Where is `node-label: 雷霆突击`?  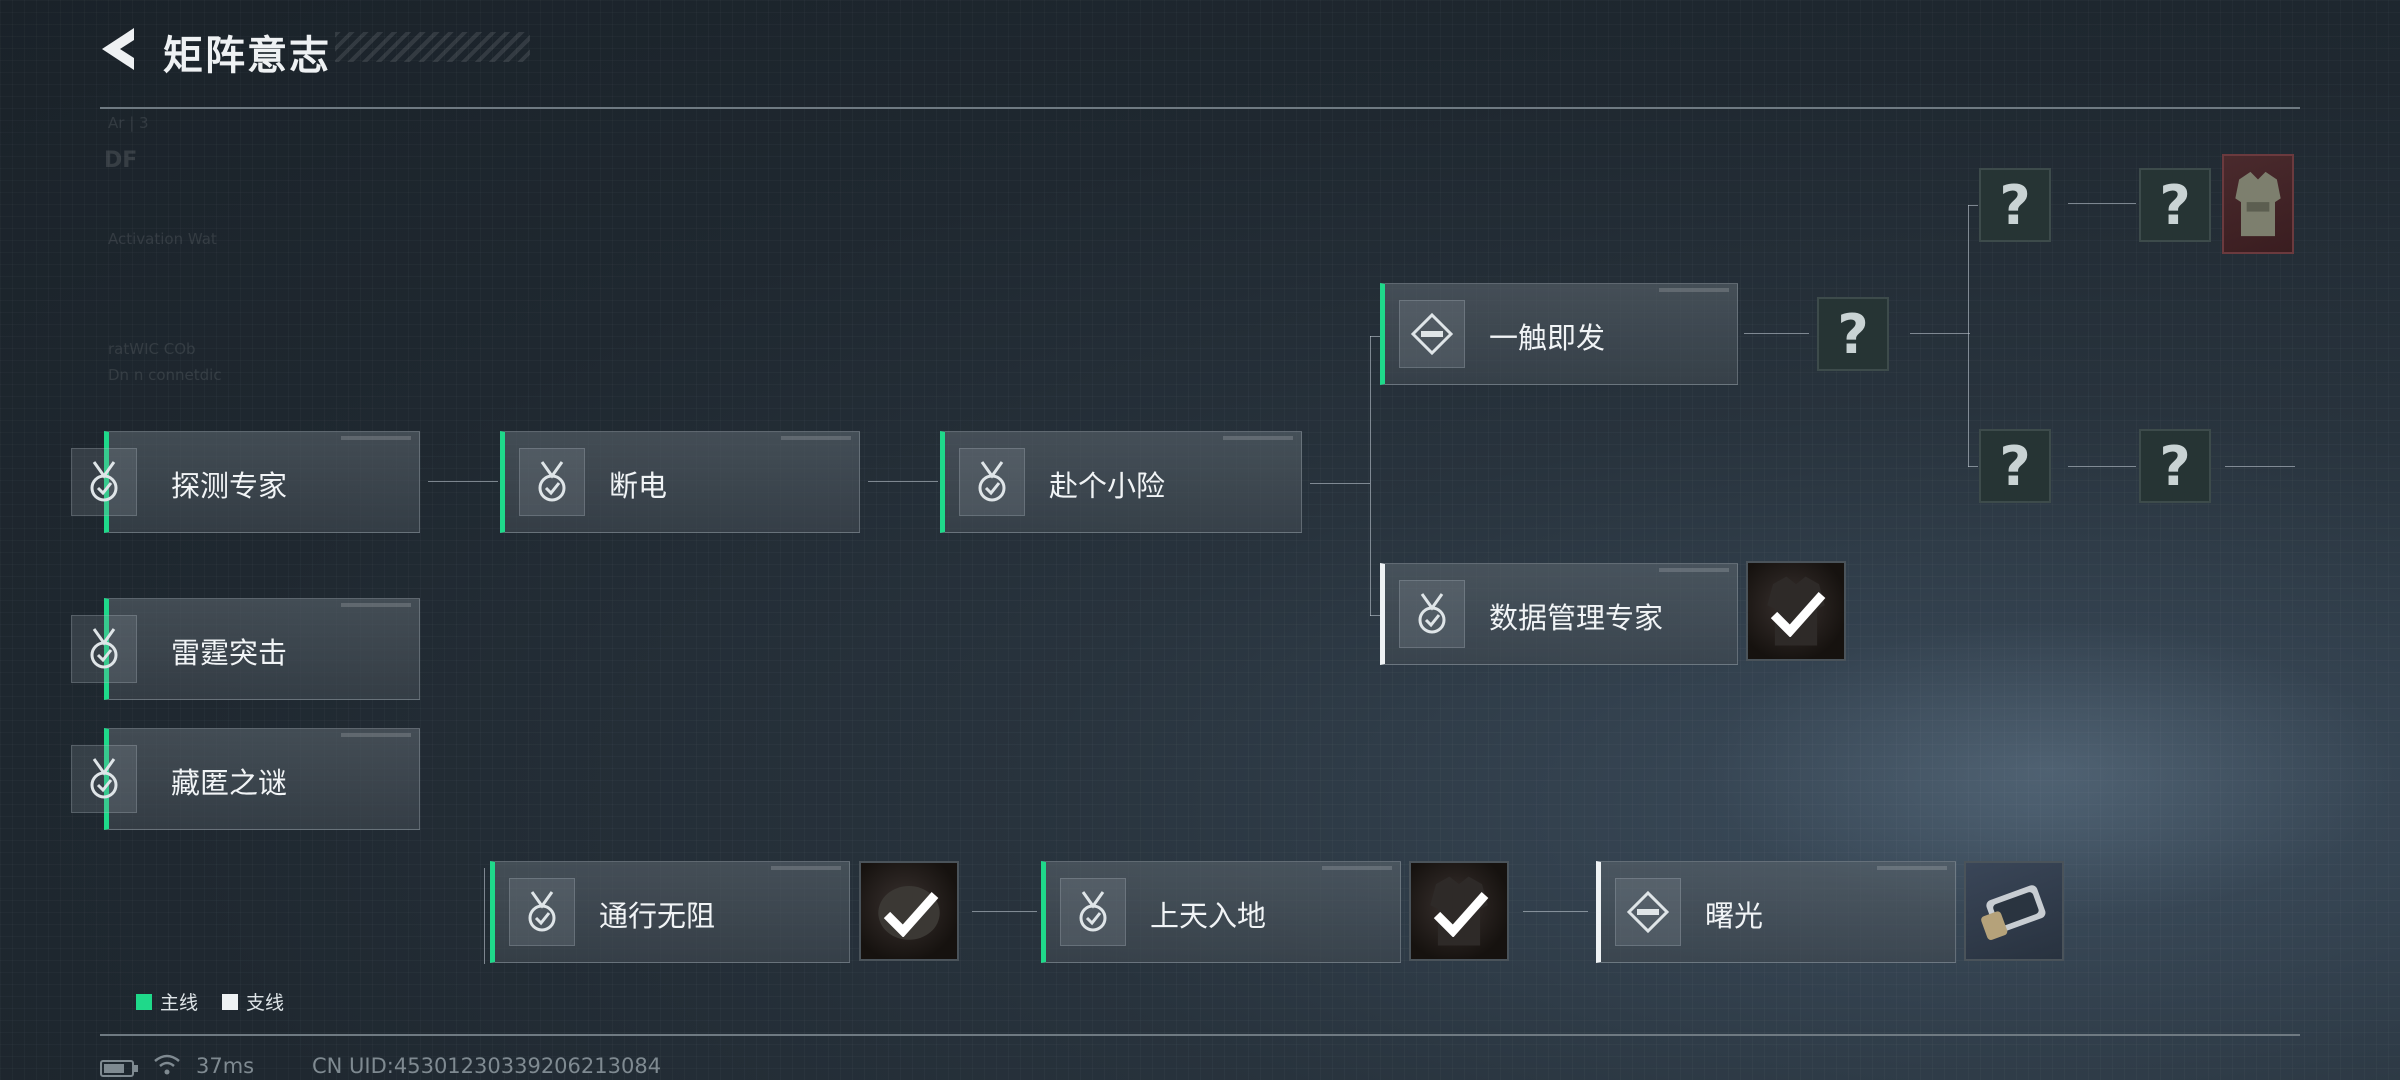 node-label: 雷霆突击 is located at coordinates (229, 653).